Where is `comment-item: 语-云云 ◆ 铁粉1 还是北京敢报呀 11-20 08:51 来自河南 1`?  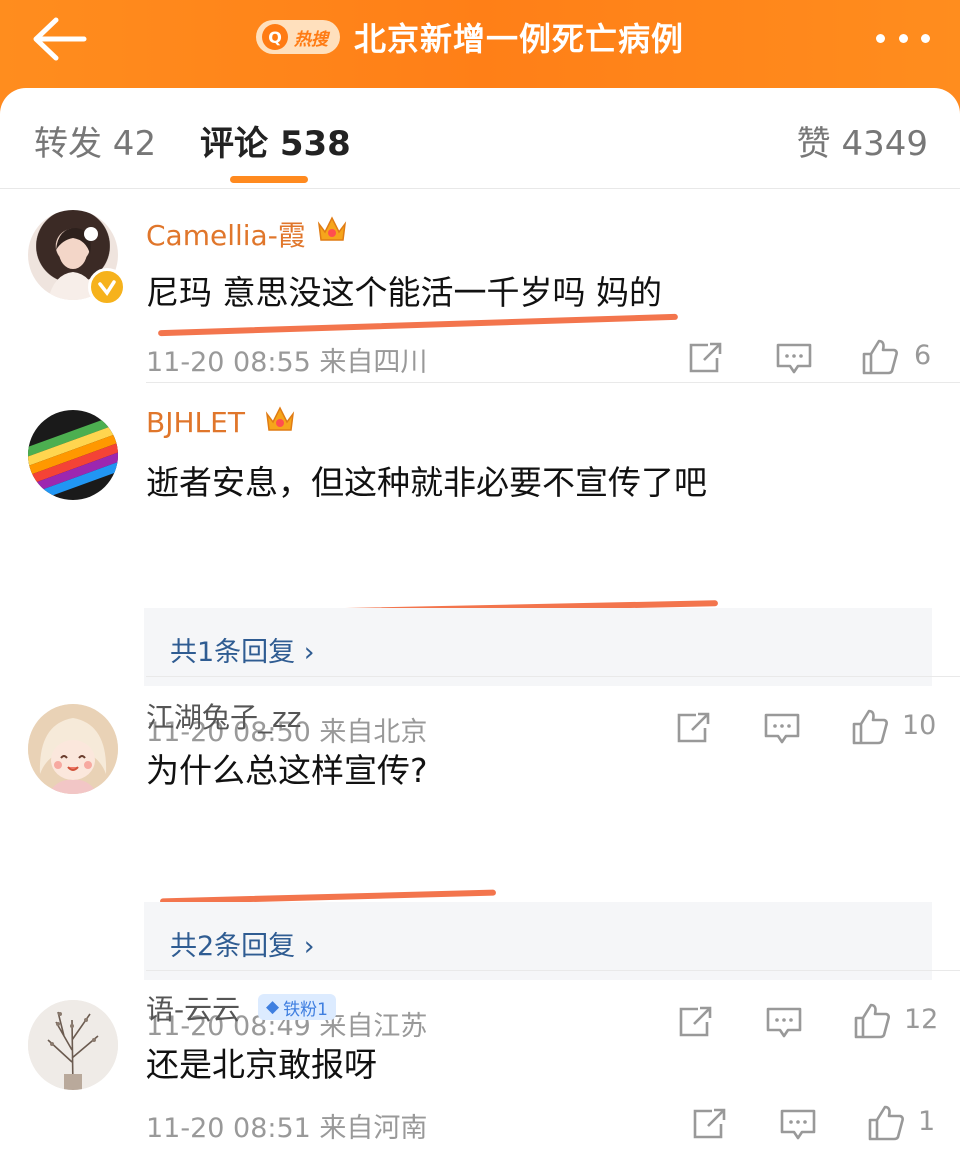 comment-item: 语-云云 ◆ 铁粉1 还是北京敢报呀 11-20 08:51 来自河南 1 is located at coordinates (480, 1072).